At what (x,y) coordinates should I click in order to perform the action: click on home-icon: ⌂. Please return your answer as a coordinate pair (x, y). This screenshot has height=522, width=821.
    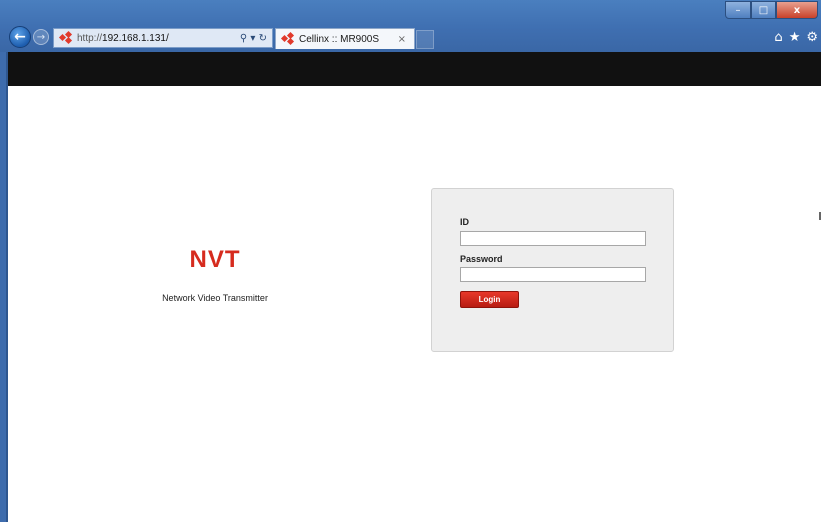
    Looking at the image, I should click on (778, 37).